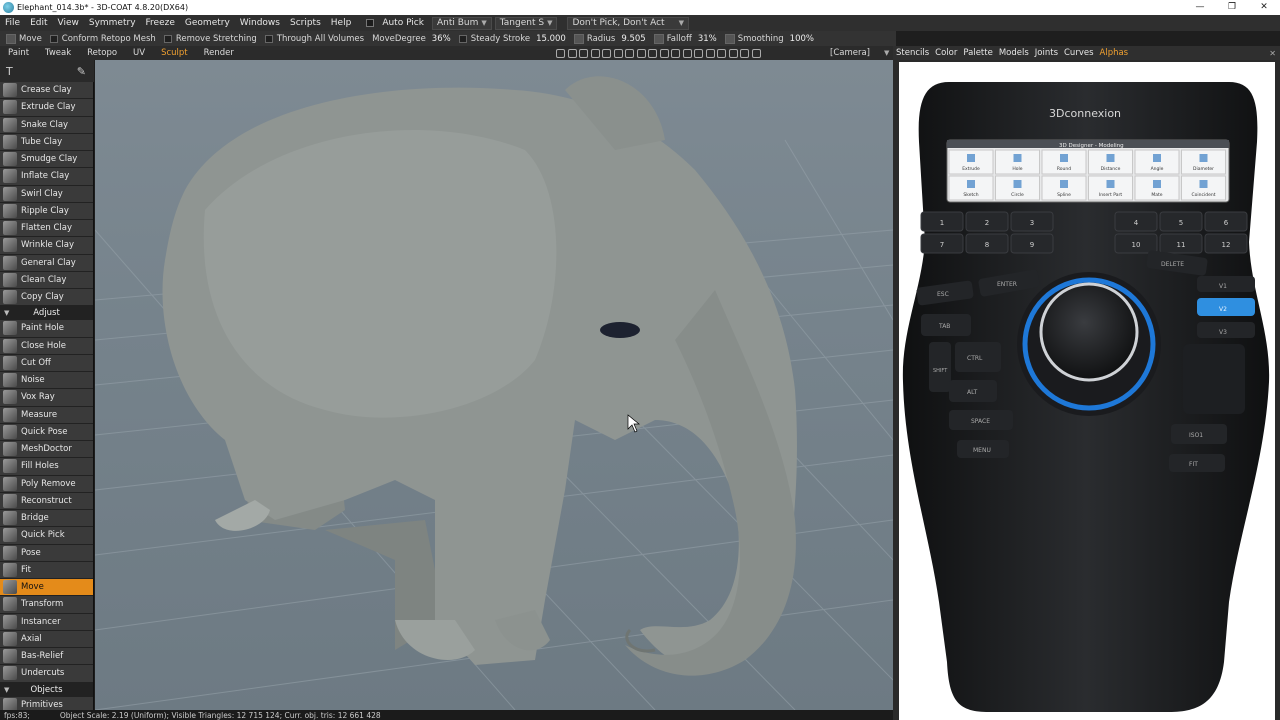  I want to click on globe-icon, so click(721, 53).